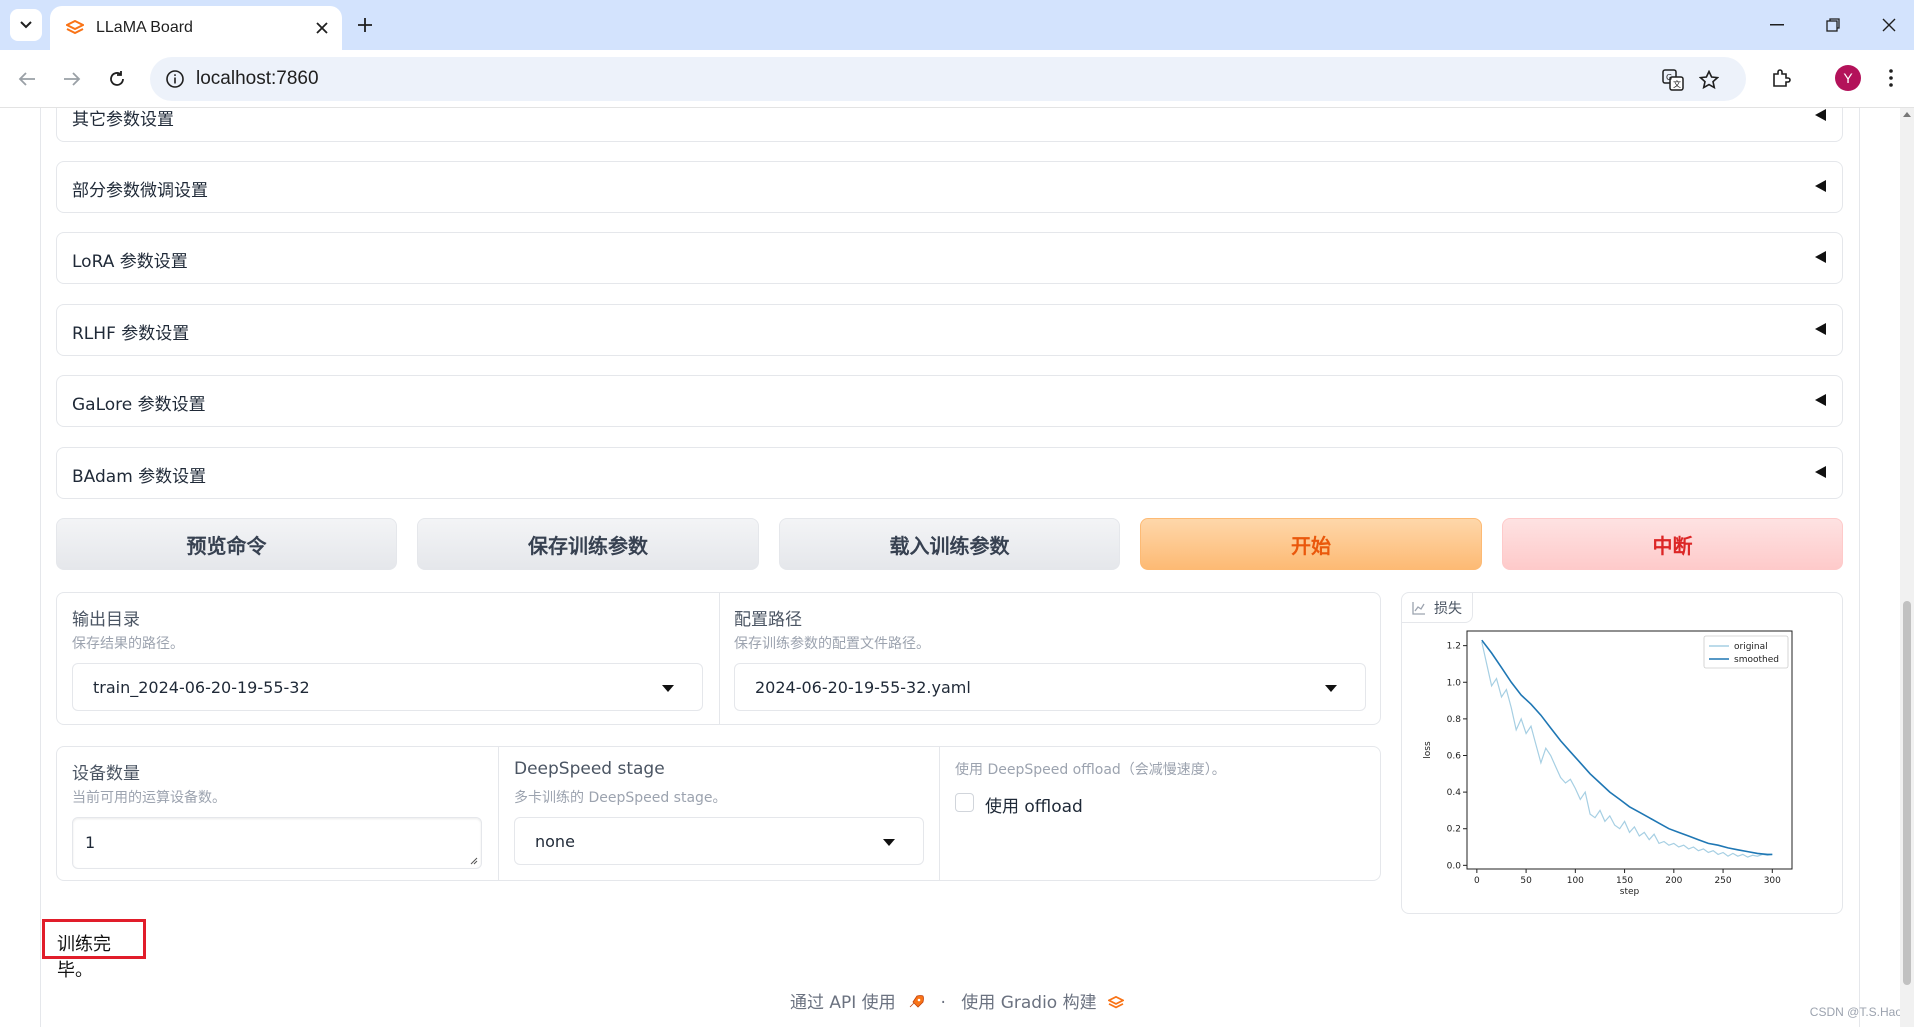 This screenshot has width=1914, height=1027. I want to click on y-tick-label: 1.0, so click(1454, 683).